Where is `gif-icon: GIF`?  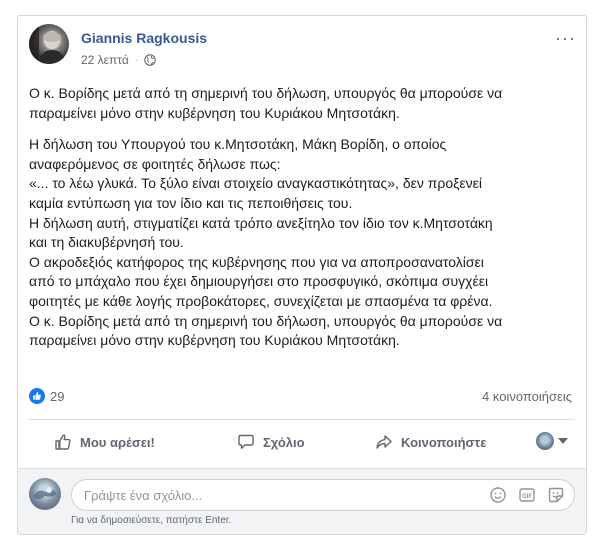
gif-icon: GIF is located at coordinates (527, 495).